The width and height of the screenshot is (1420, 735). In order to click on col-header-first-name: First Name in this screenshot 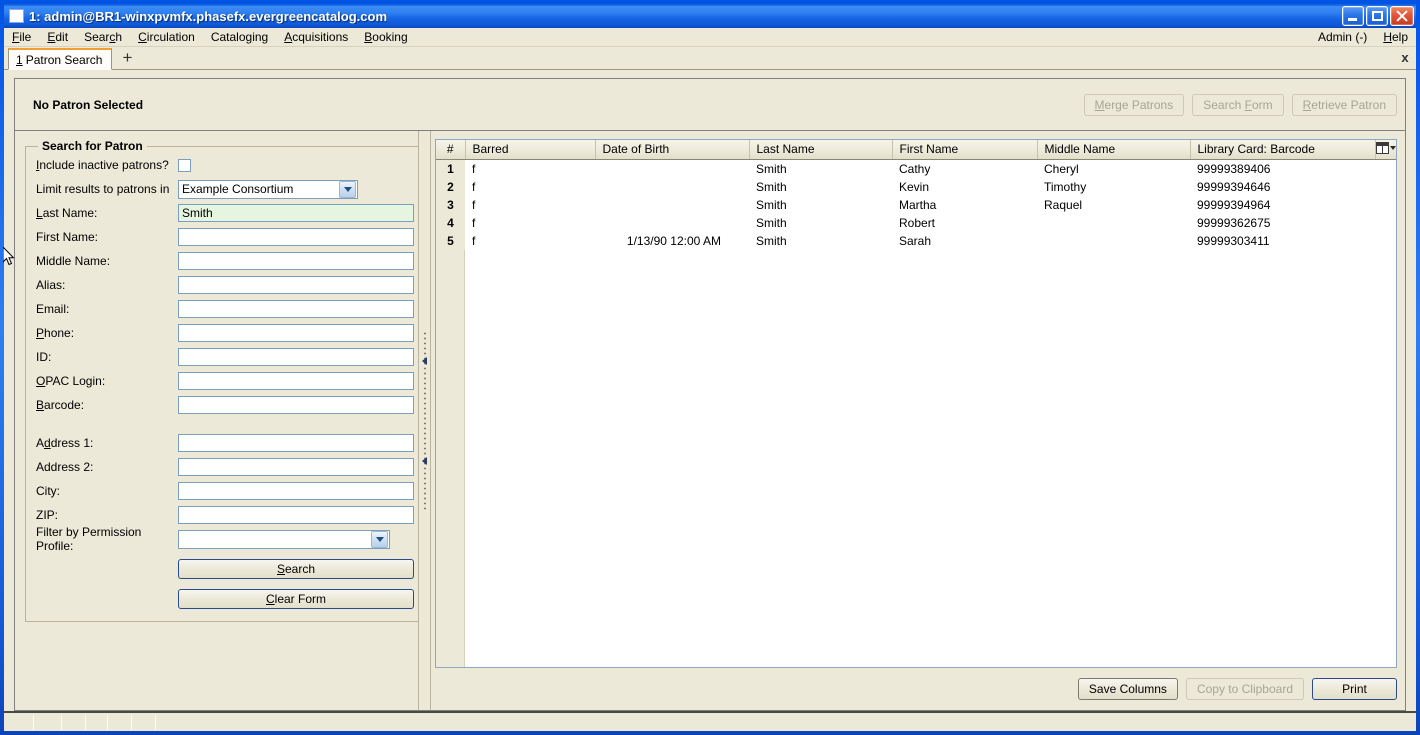, I will do `click(965, 150)`.